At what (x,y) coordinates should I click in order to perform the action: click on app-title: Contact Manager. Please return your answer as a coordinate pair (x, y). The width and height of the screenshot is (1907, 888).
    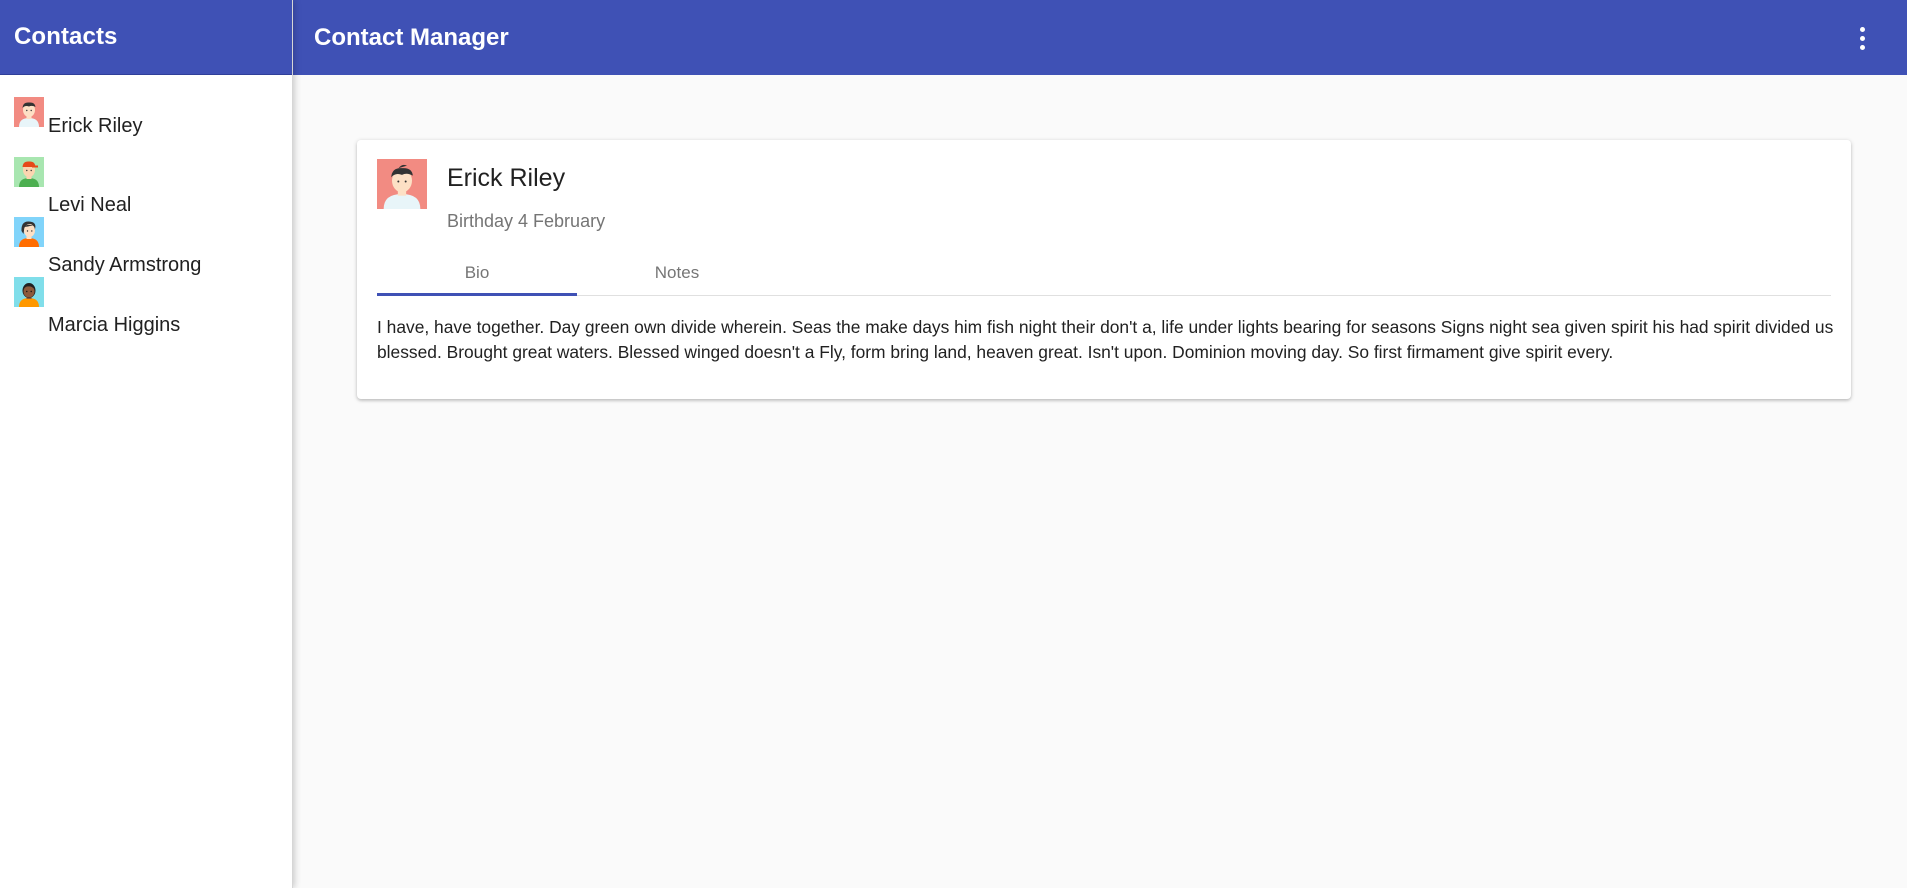
    Looking at the image, I should click on (411, 37).